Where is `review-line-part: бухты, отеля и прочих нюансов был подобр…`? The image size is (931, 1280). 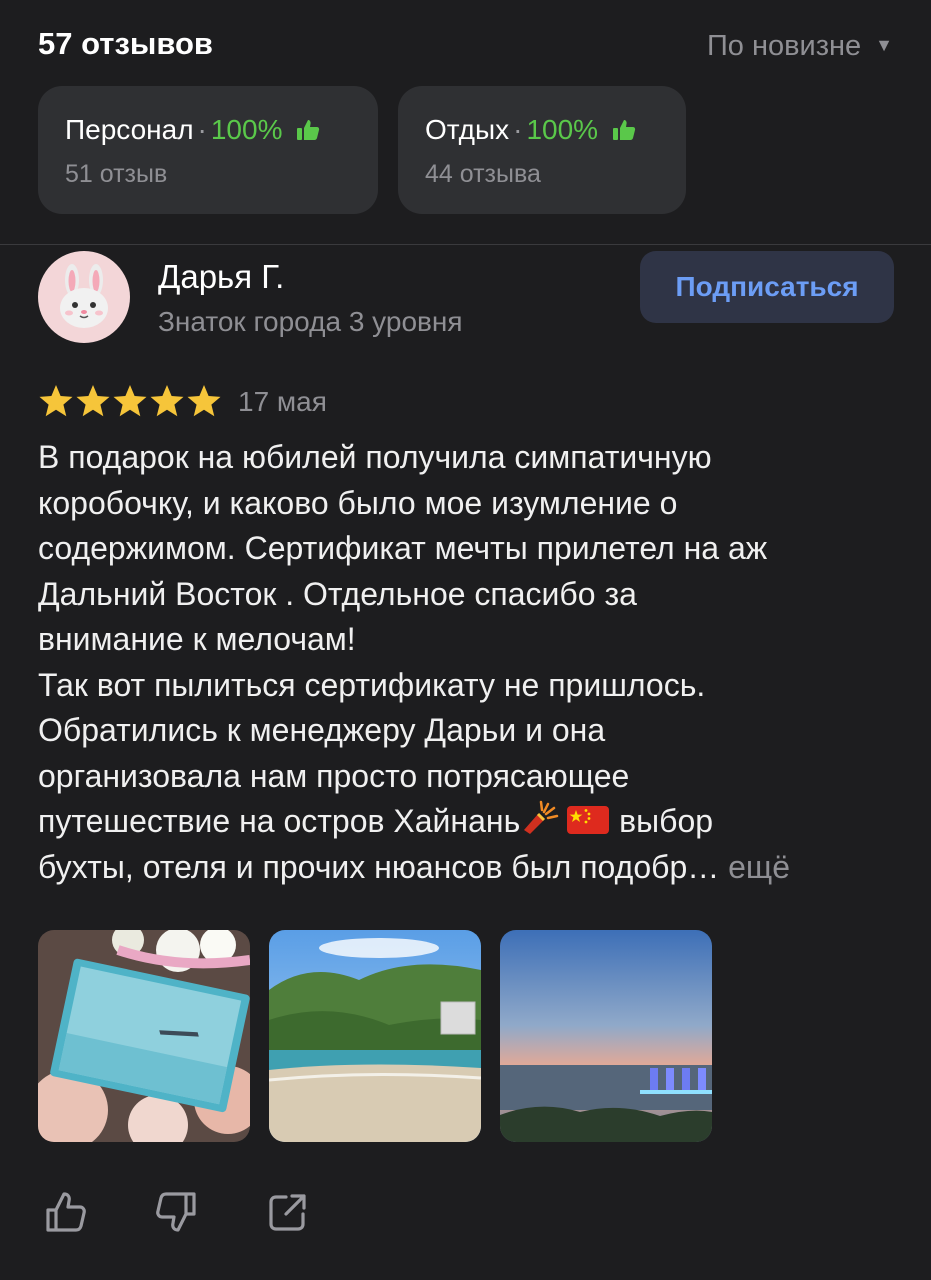 review-line-part: бухты, отеля и прочих нюансов был подобр… is located at coordinates (379, 866).